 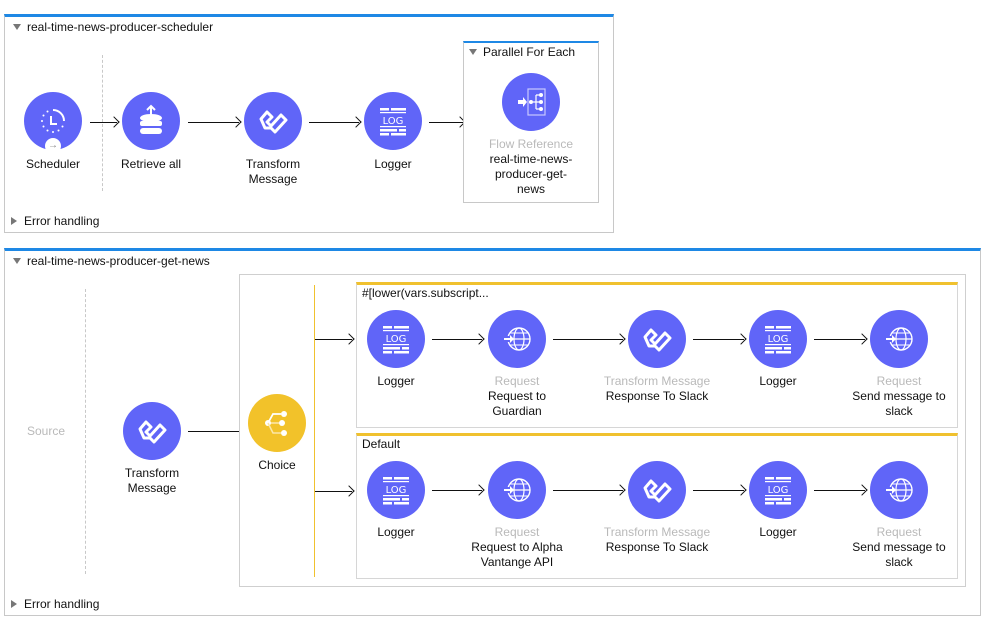 I want to click on node-label: Request Request to Guardian, so click(x=517, y=396).